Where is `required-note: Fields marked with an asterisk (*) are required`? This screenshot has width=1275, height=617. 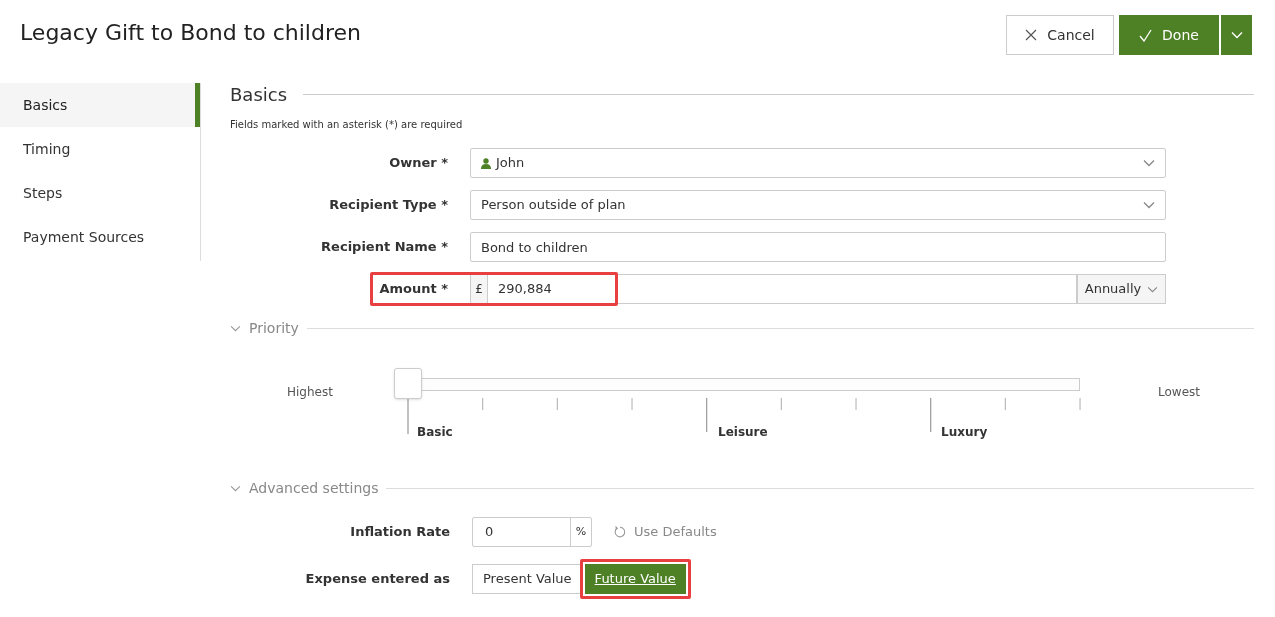
required-note: Fields marked with an asterisk (*) are required is located at coordinates (347, 125).